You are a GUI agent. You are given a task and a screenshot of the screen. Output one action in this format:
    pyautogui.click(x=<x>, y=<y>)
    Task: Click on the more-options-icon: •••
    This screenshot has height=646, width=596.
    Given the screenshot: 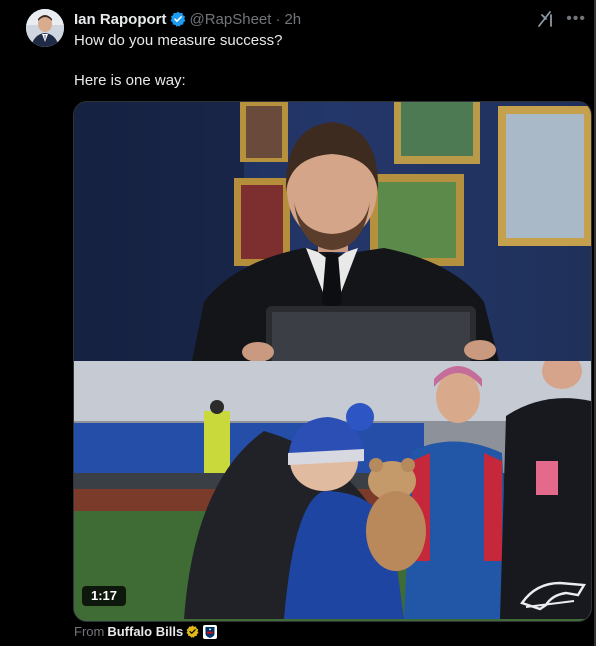 What is the action you would take?
    pyautogui.click(x=576, y=19)
    